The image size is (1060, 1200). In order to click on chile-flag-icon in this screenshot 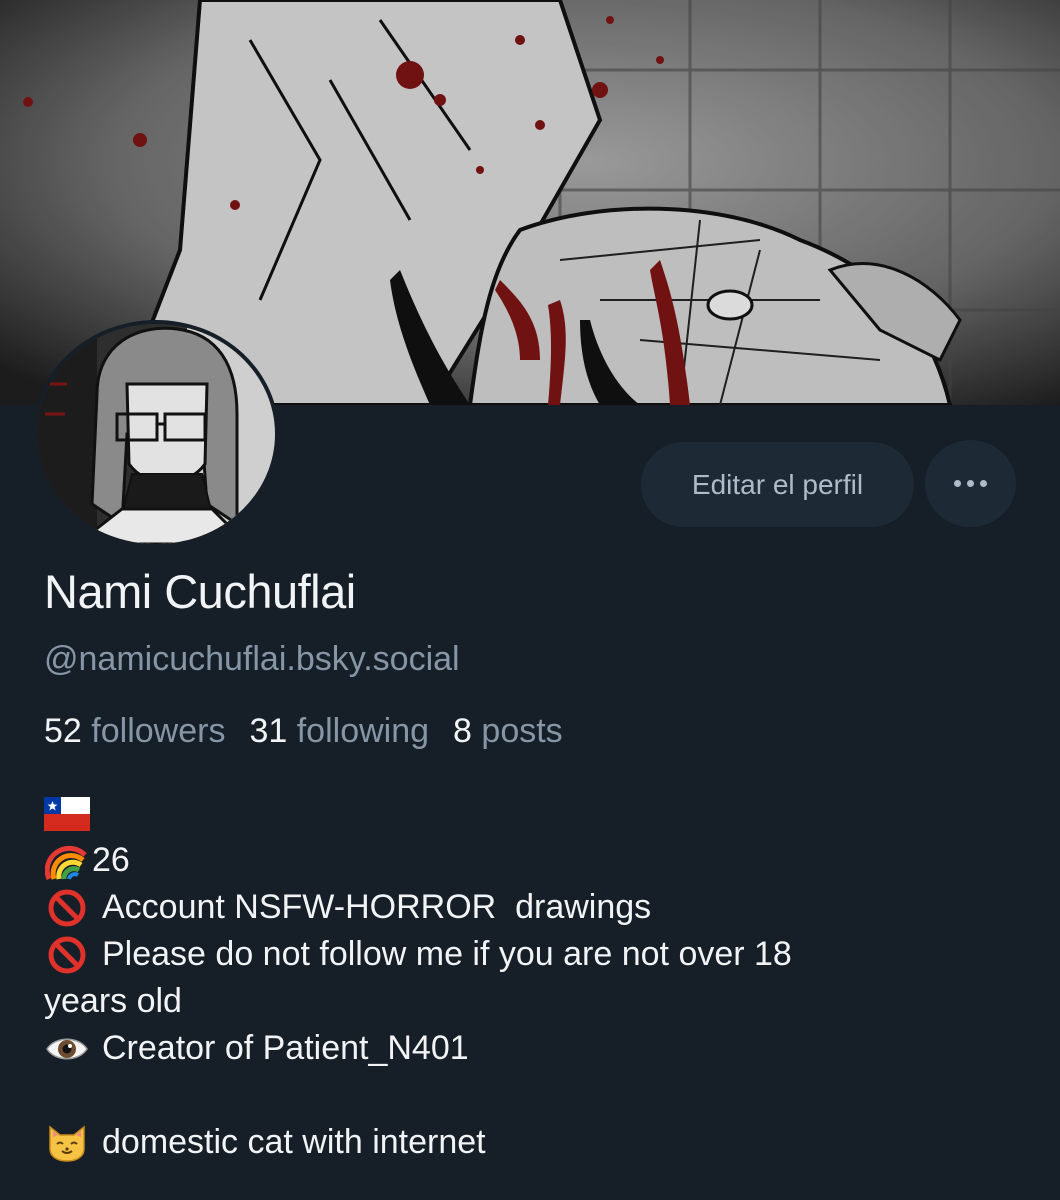, I will do `click(67, 814)`.